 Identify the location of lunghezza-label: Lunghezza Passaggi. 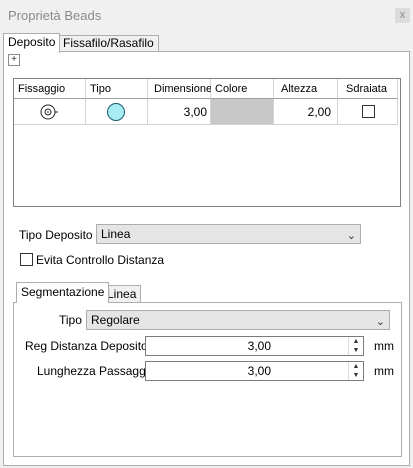
(93, 371).